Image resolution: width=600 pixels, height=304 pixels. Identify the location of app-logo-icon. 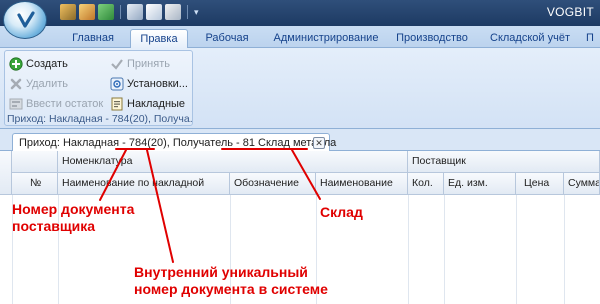
(26, 19).